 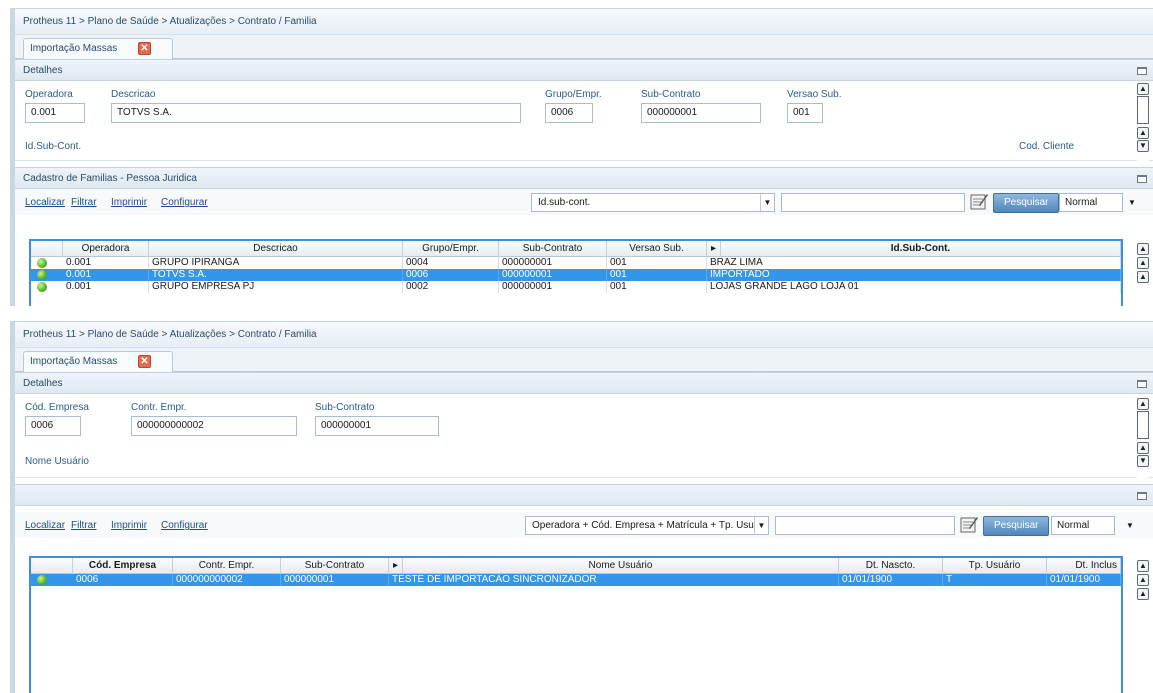 I want to click on column-header: Nome Usuário, so click(x=621, y=566).